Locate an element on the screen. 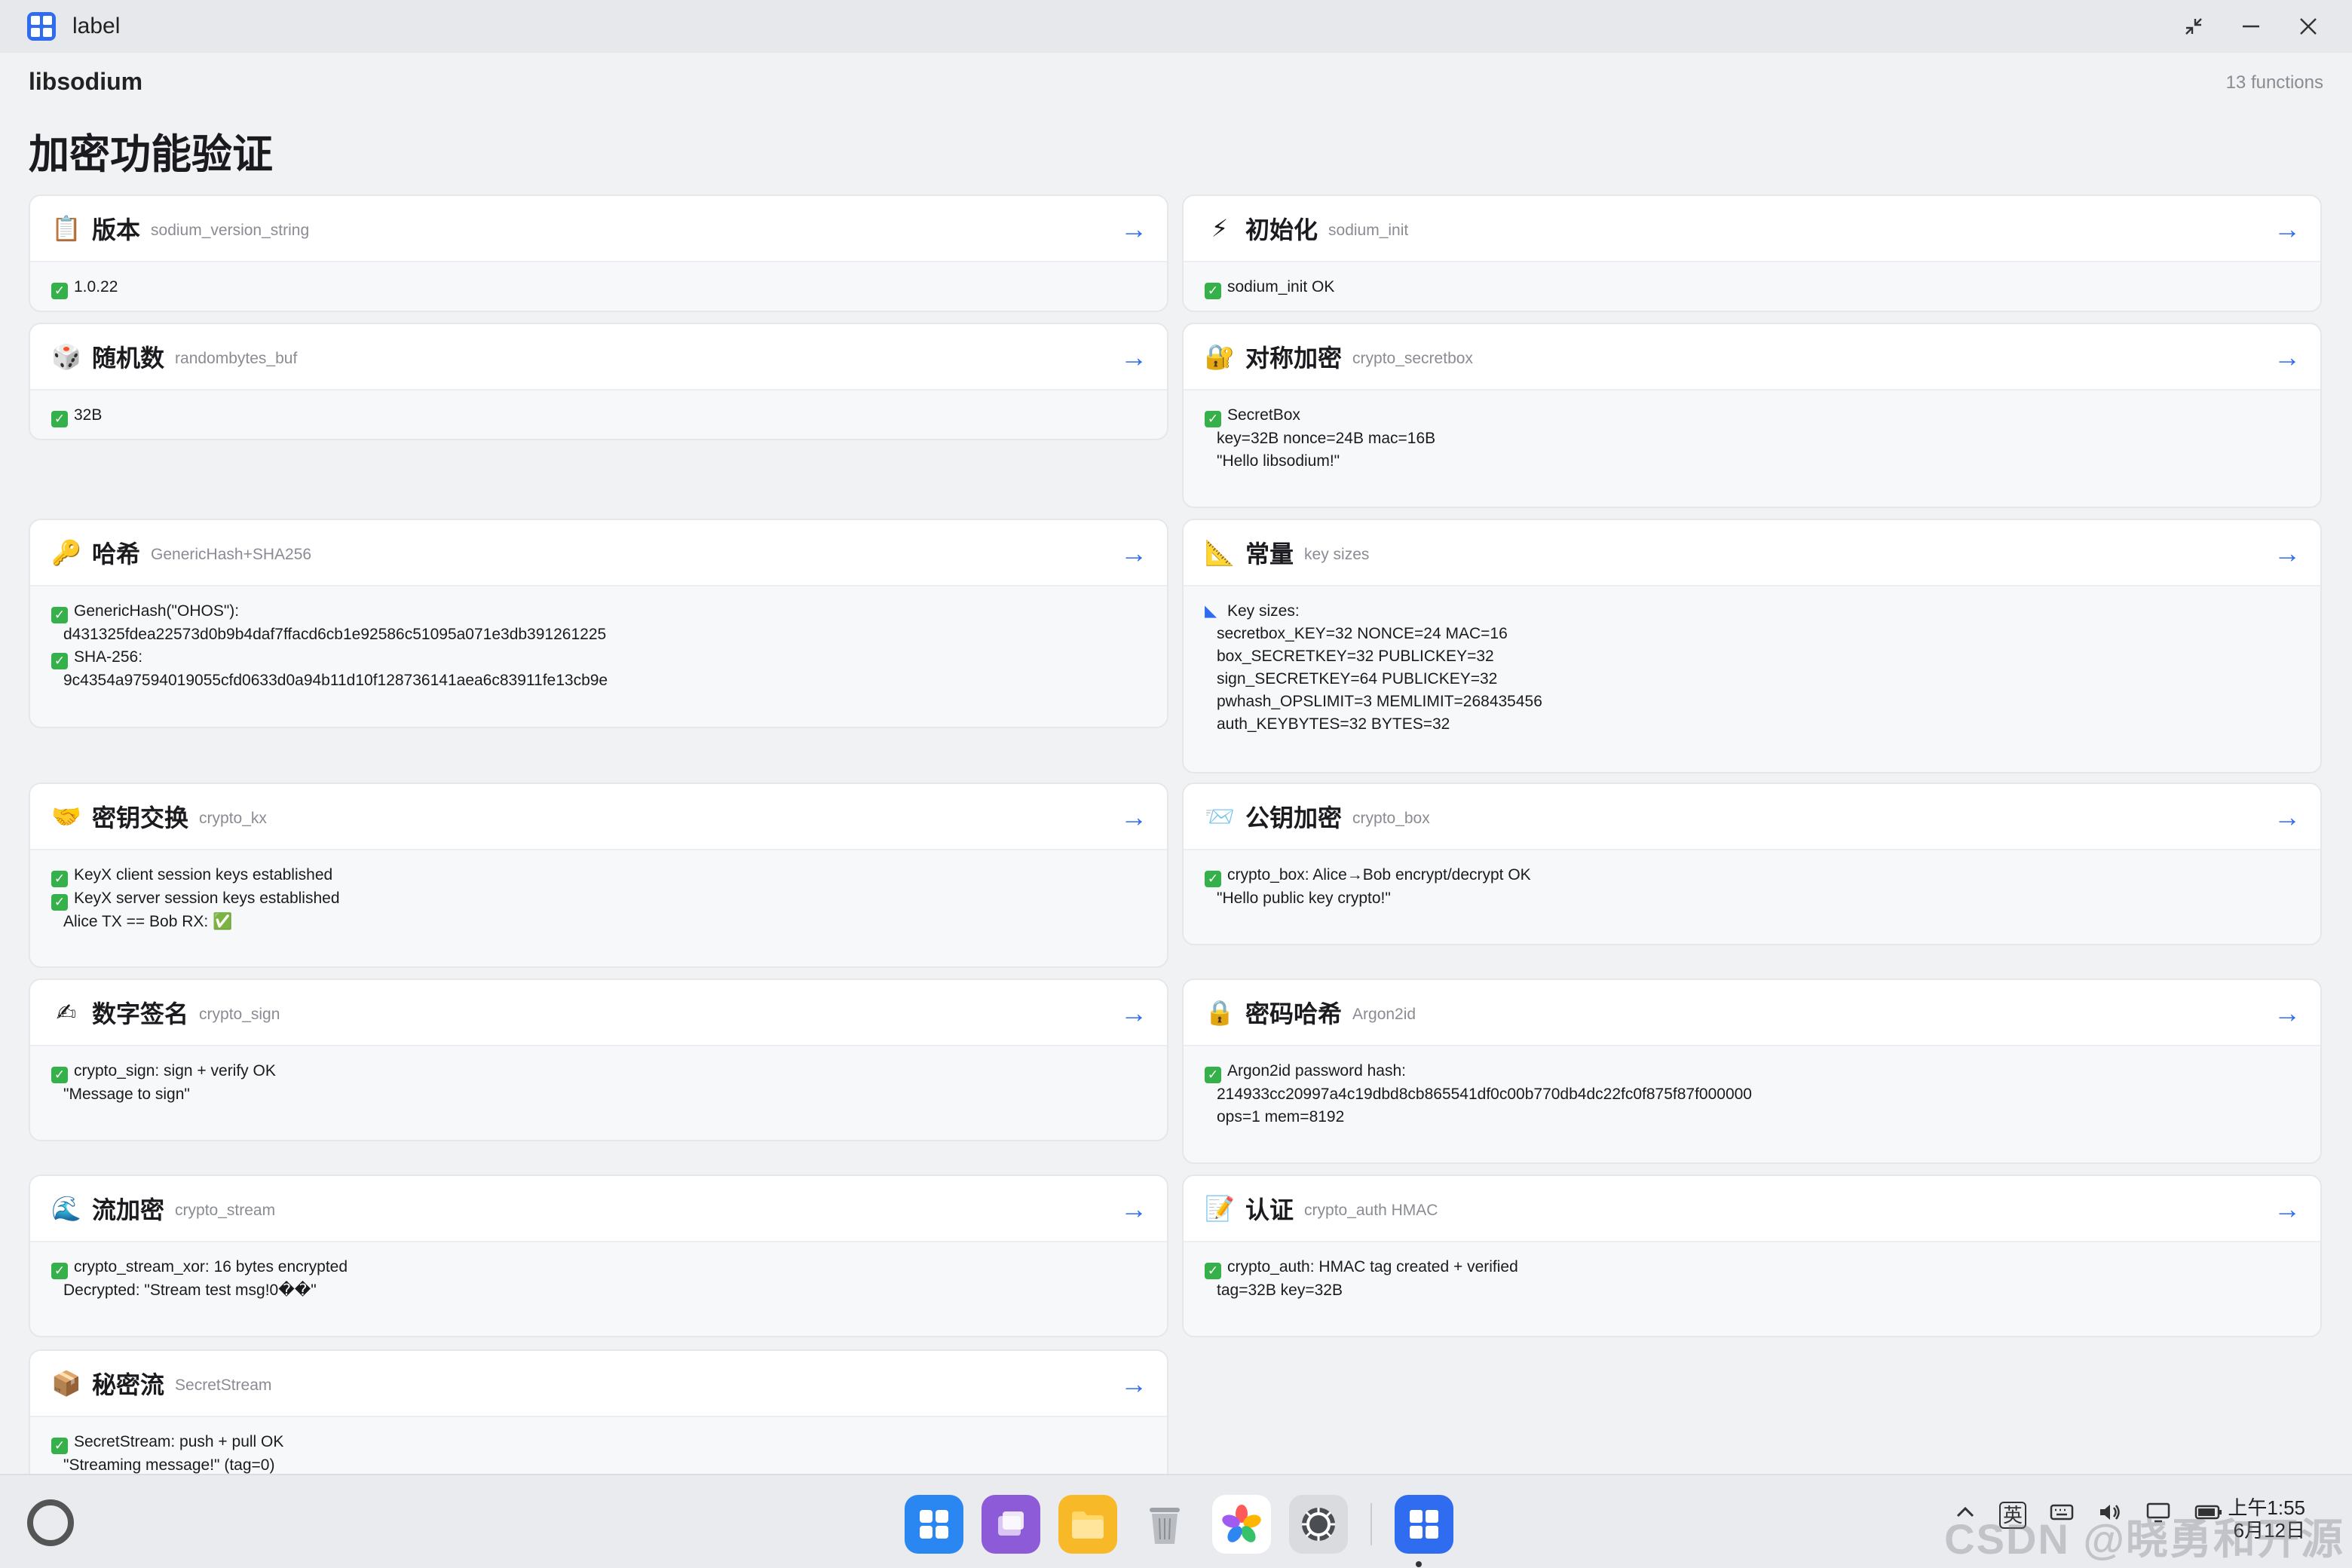  settings-icon is located at coordinates (1318, 1524).